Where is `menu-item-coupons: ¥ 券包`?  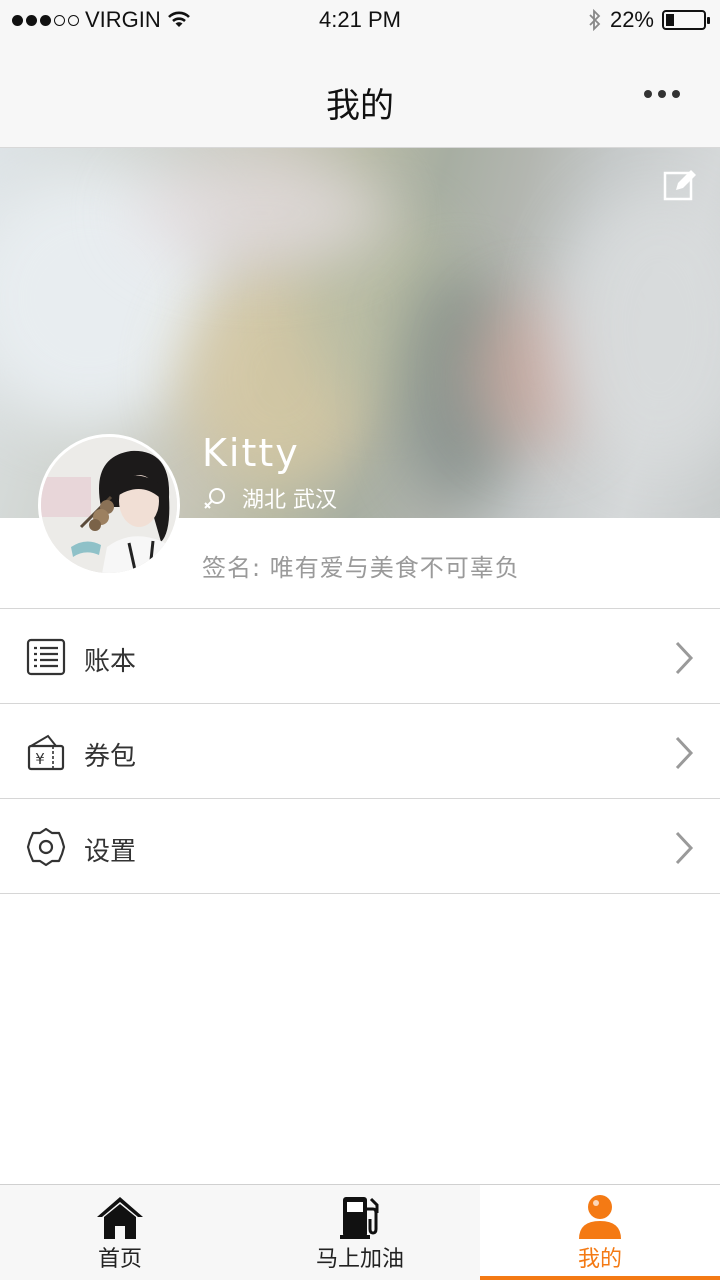 menu-item-coupons: ¥ 券包 is located at coordinates (360, 751).